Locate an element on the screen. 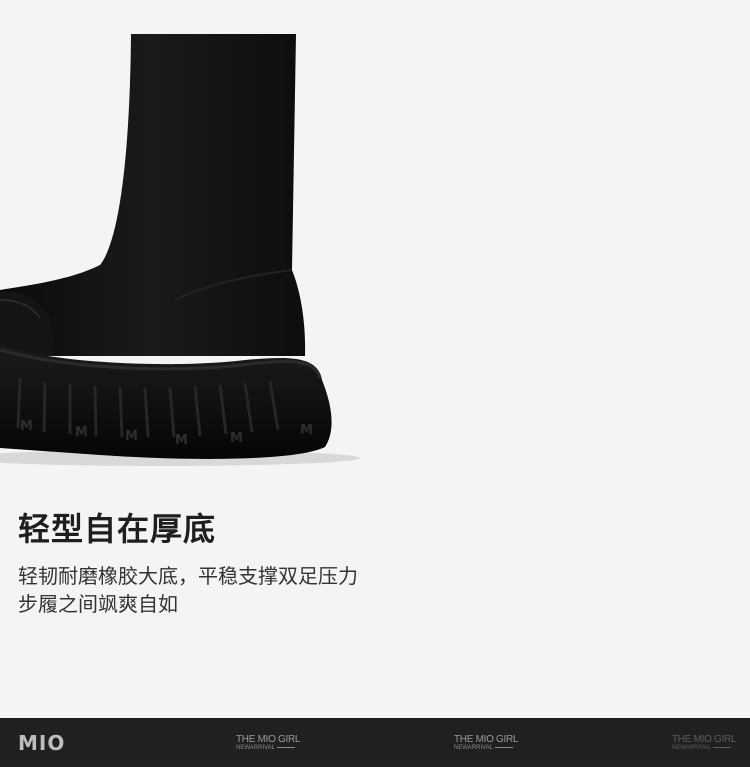 This screenshot has height=767, width=750. description-line: 轻韧耐磨橡胶大底，平稳支撑双足压力 is located at coordinates (188, 576).